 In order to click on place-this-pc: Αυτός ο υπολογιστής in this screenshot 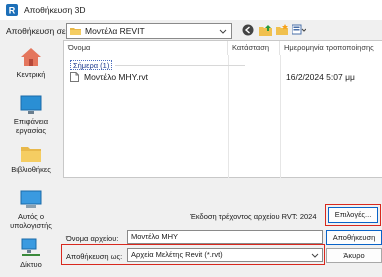, I will do `click(31, 210)`.